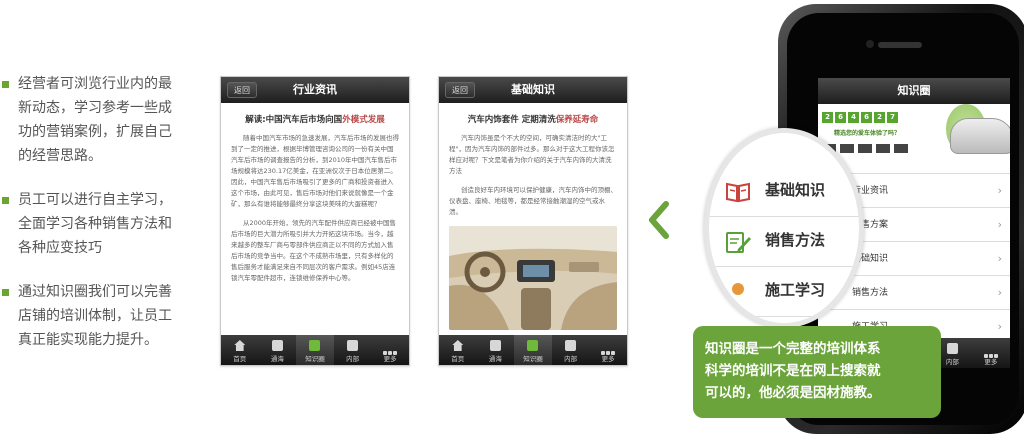 The image size is (1024, 437). Describe the element at coordinates (738, 289) in the screenshot. I see `worker-icon` at that location.